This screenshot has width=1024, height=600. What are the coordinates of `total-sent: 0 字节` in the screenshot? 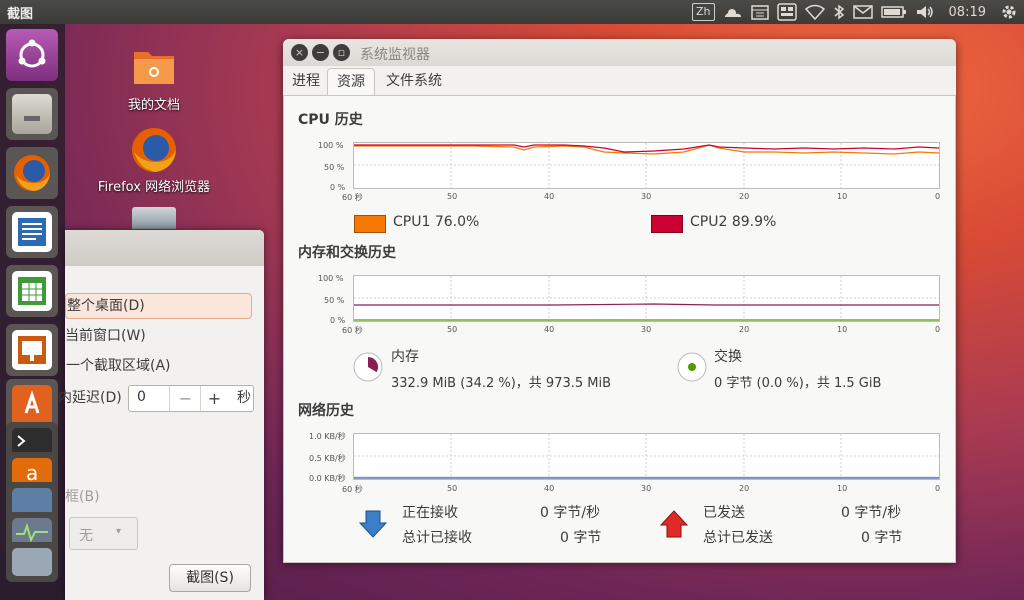 It's located at (882, 538).